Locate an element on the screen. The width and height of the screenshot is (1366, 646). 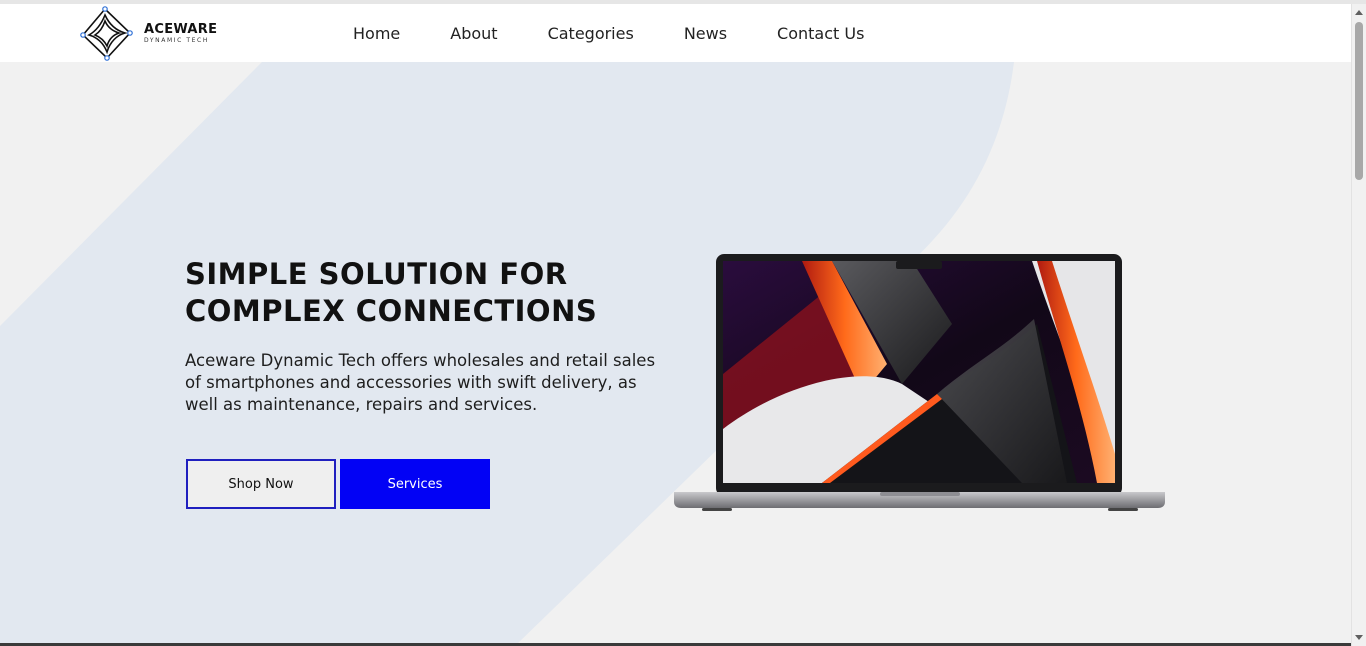
scroll-down-arrow-icon is located at coordinates (1359, 637).